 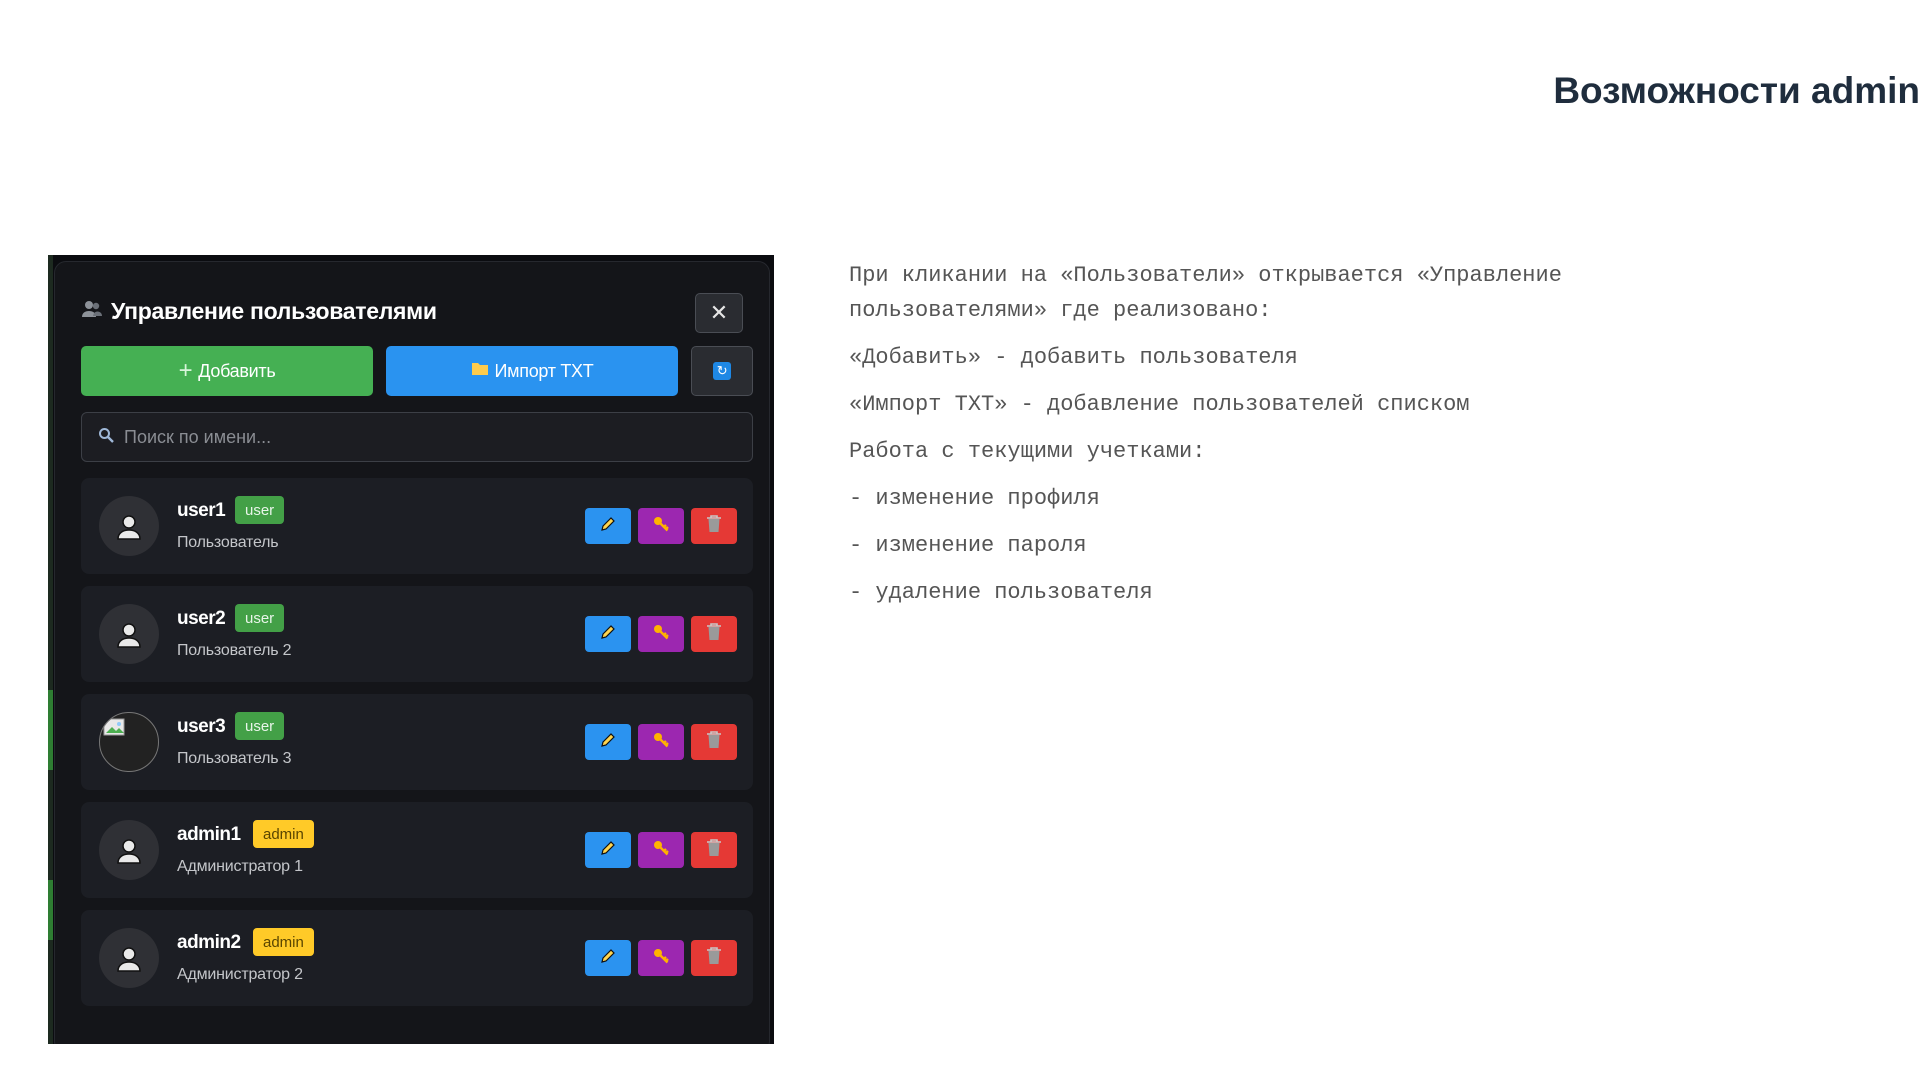 I want to click on import-txt-label: Импорт TXT, so click(x=544, y=370).